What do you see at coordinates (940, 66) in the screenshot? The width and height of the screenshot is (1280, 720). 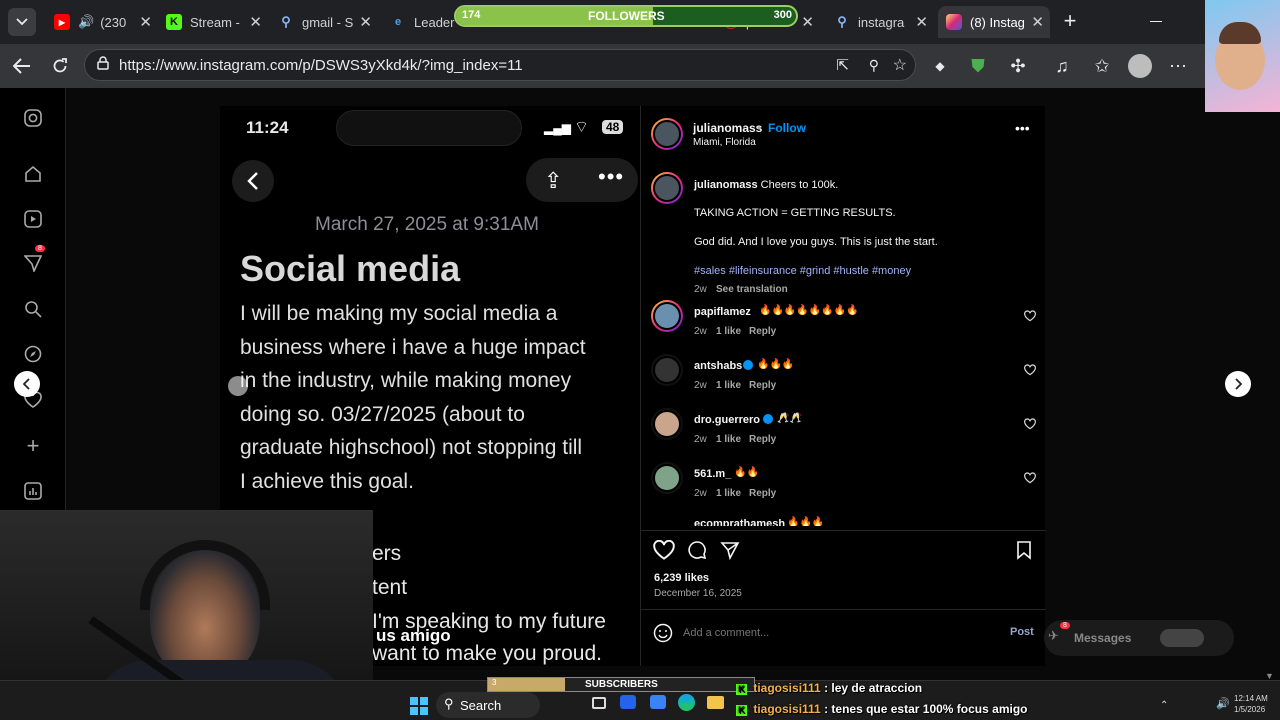 I see `extension-icon: ◆` at bounding box center [940, 66].